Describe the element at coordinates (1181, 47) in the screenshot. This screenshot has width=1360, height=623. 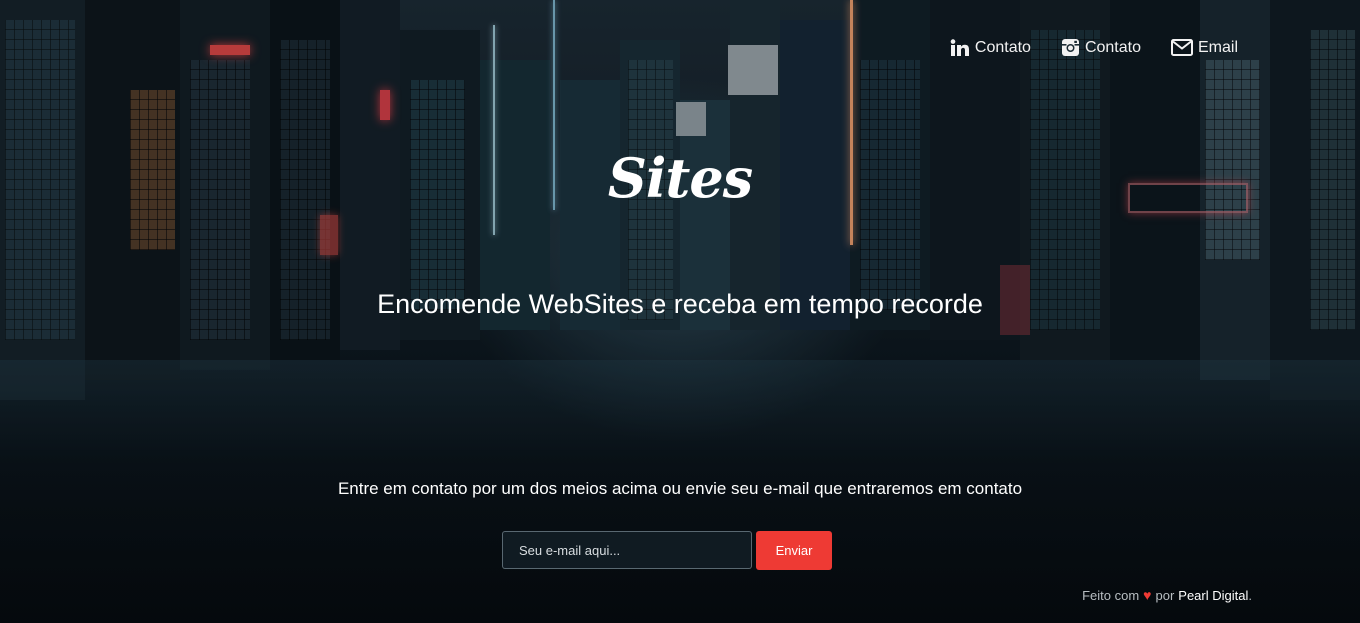
I see `envelope-icon` at that location.